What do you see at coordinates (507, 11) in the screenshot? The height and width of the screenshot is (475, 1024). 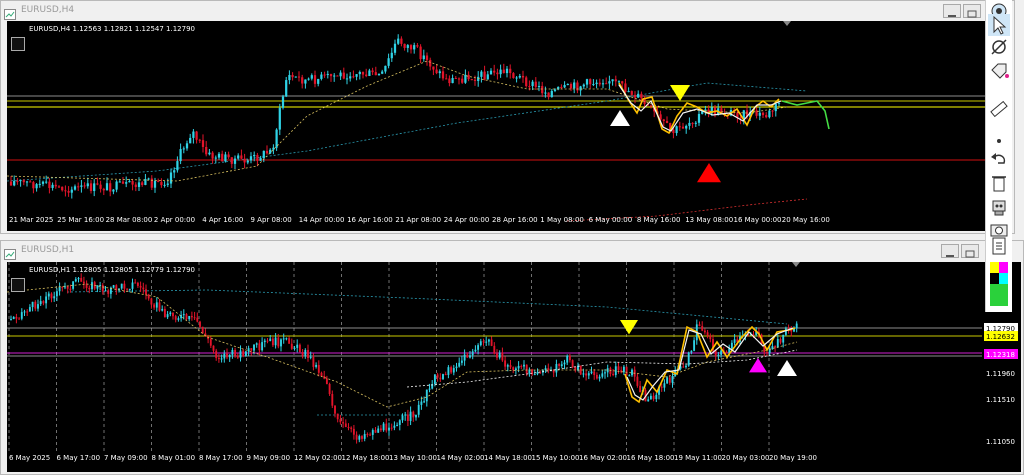 I see `title-bar-h4: EURUSD,H4` at bounding box center [507, 11].